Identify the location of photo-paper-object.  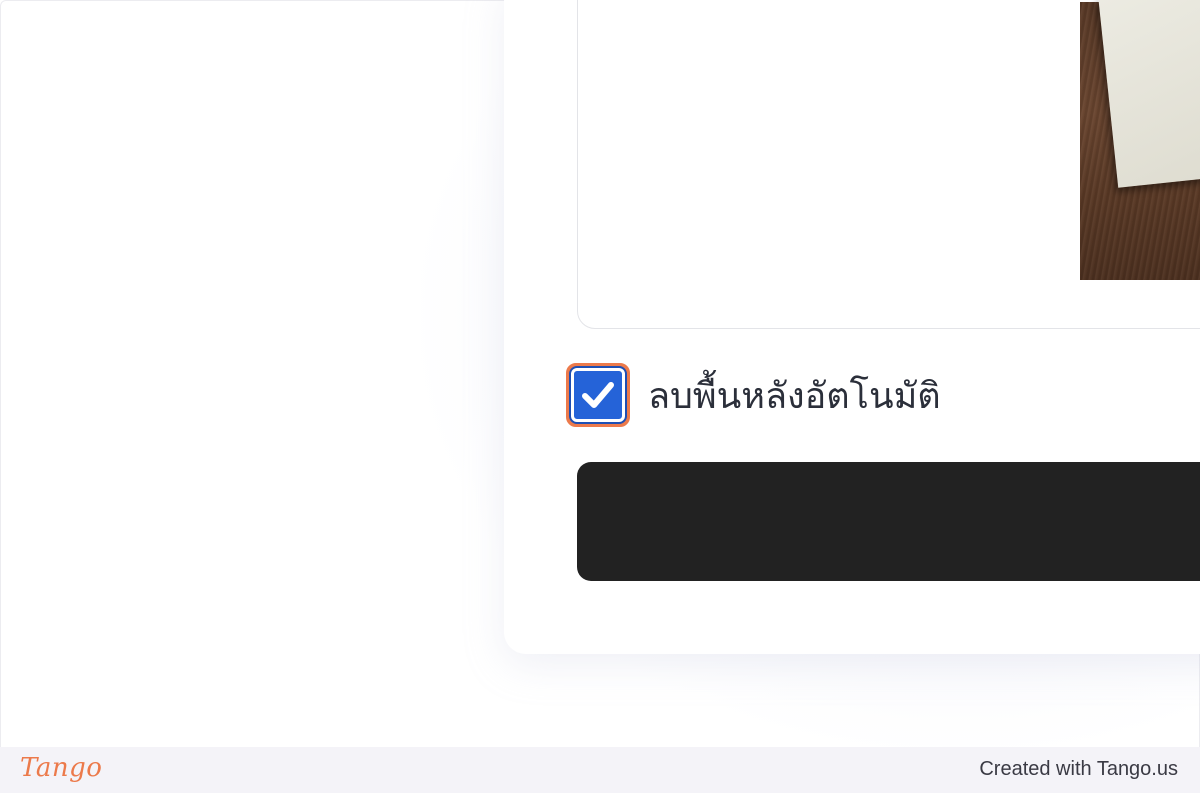
(1149, 94).